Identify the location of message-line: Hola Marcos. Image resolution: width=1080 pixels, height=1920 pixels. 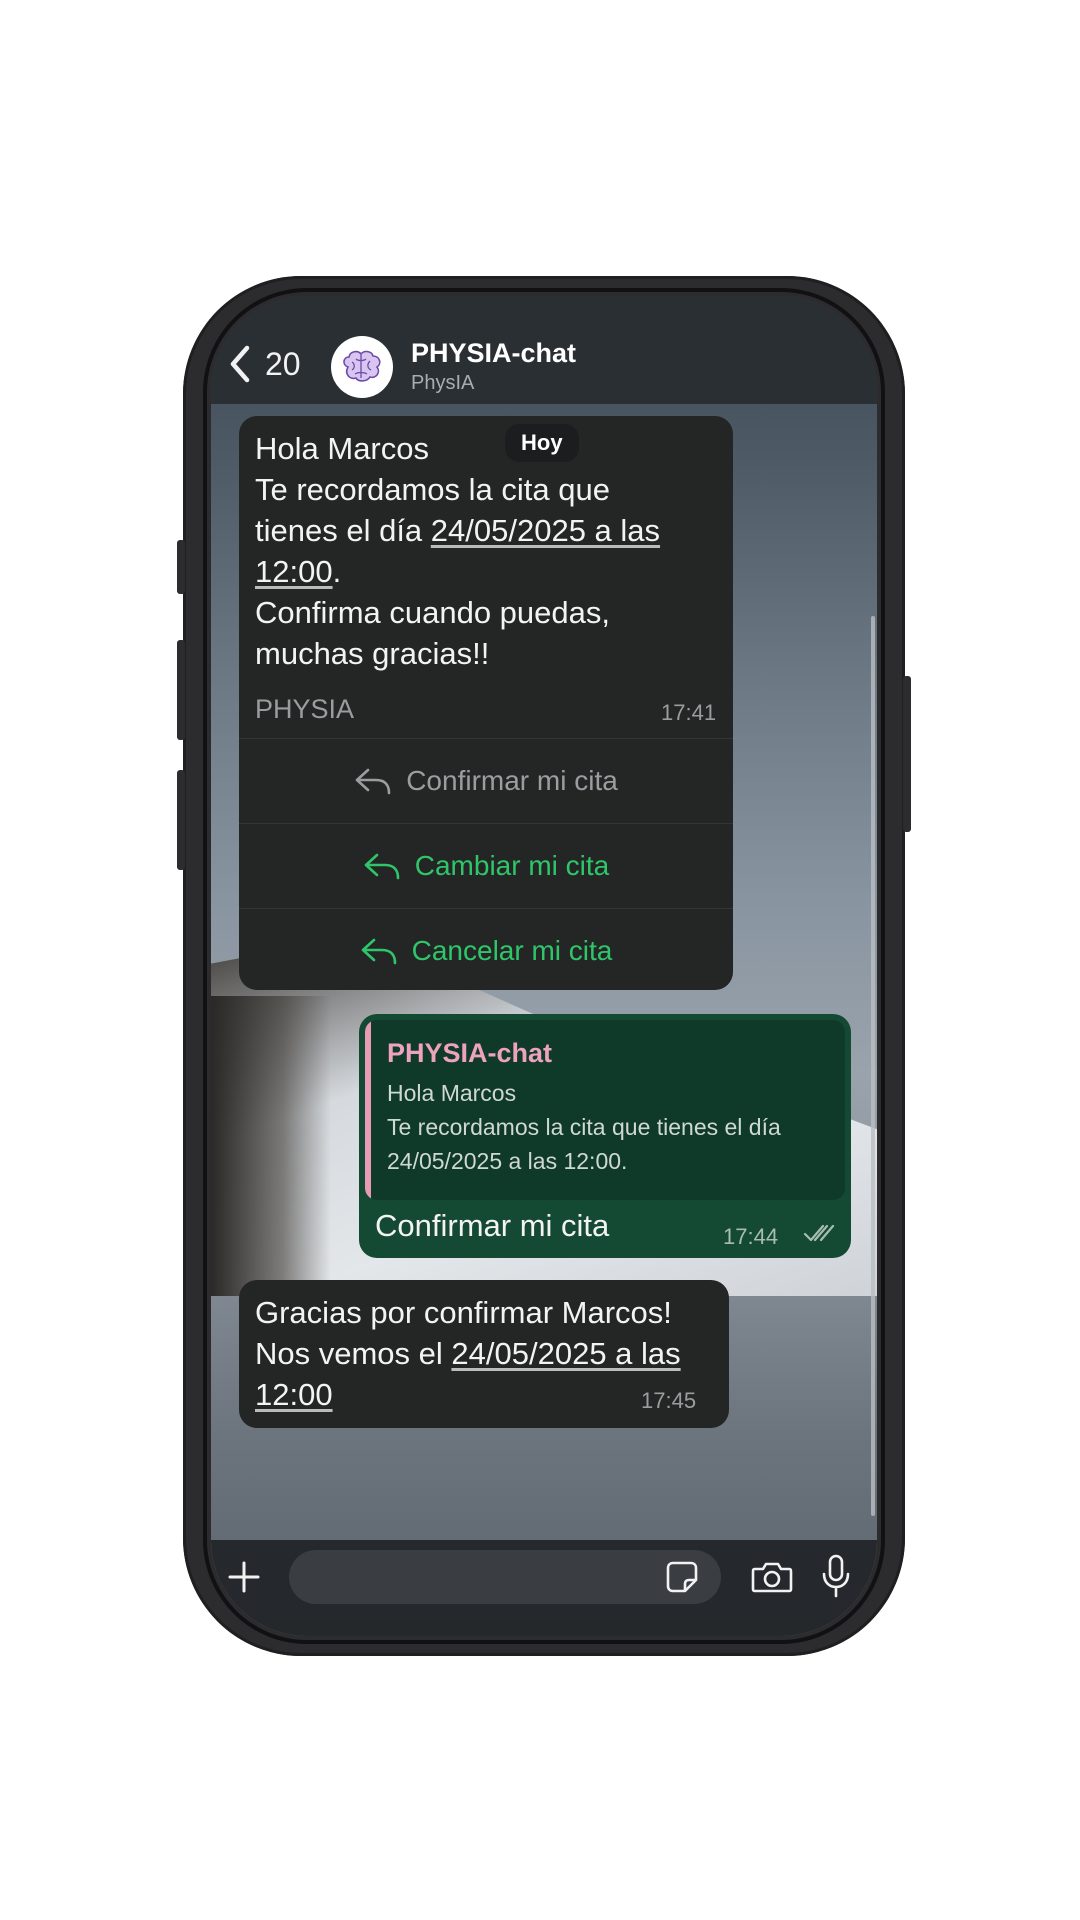
(342, 448).